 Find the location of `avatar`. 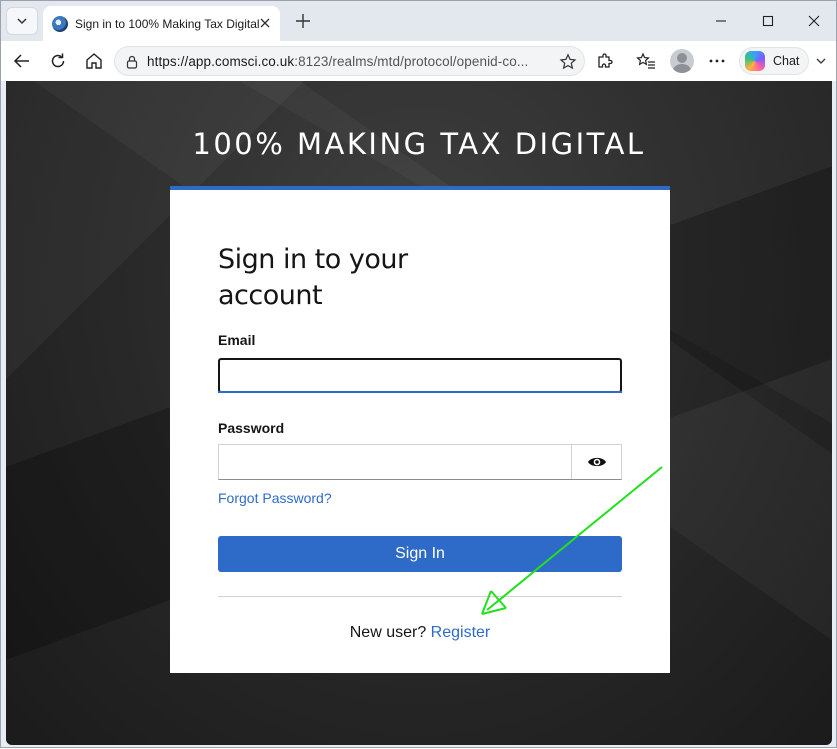

avatar is located at coordinates (682, 61).